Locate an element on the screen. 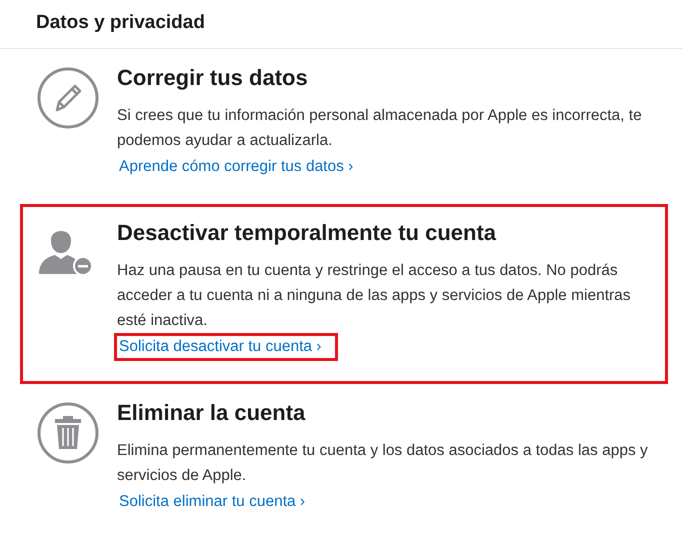 The width and height of the screenshot is (682, 550). section-link: Aprende cómo corregir tus datos › is located at coordinates (236, 167).